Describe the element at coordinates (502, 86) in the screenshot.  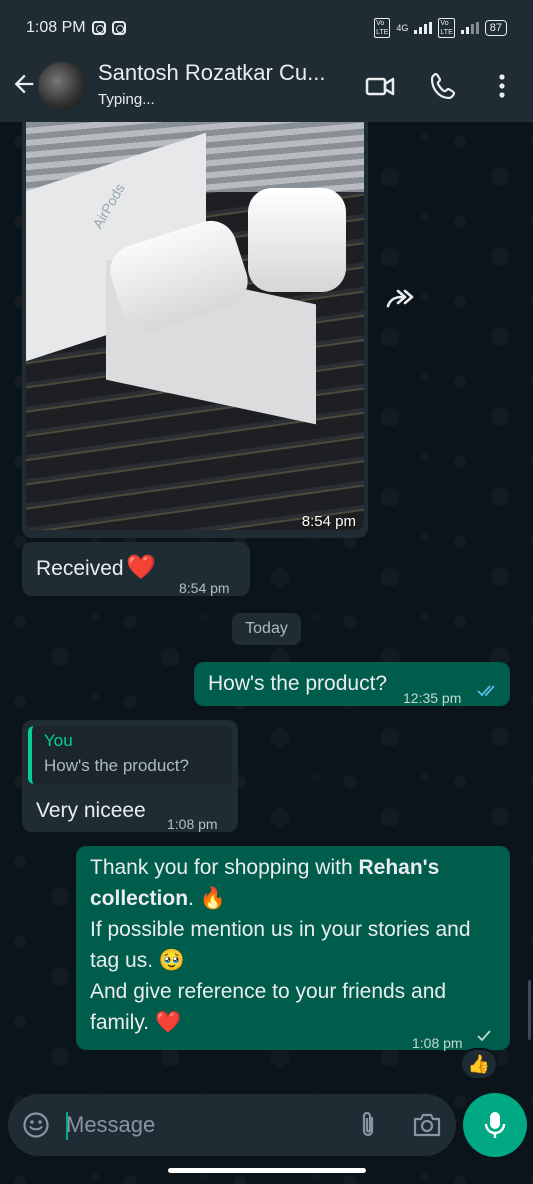
I see `more-menu-icon` at that location.